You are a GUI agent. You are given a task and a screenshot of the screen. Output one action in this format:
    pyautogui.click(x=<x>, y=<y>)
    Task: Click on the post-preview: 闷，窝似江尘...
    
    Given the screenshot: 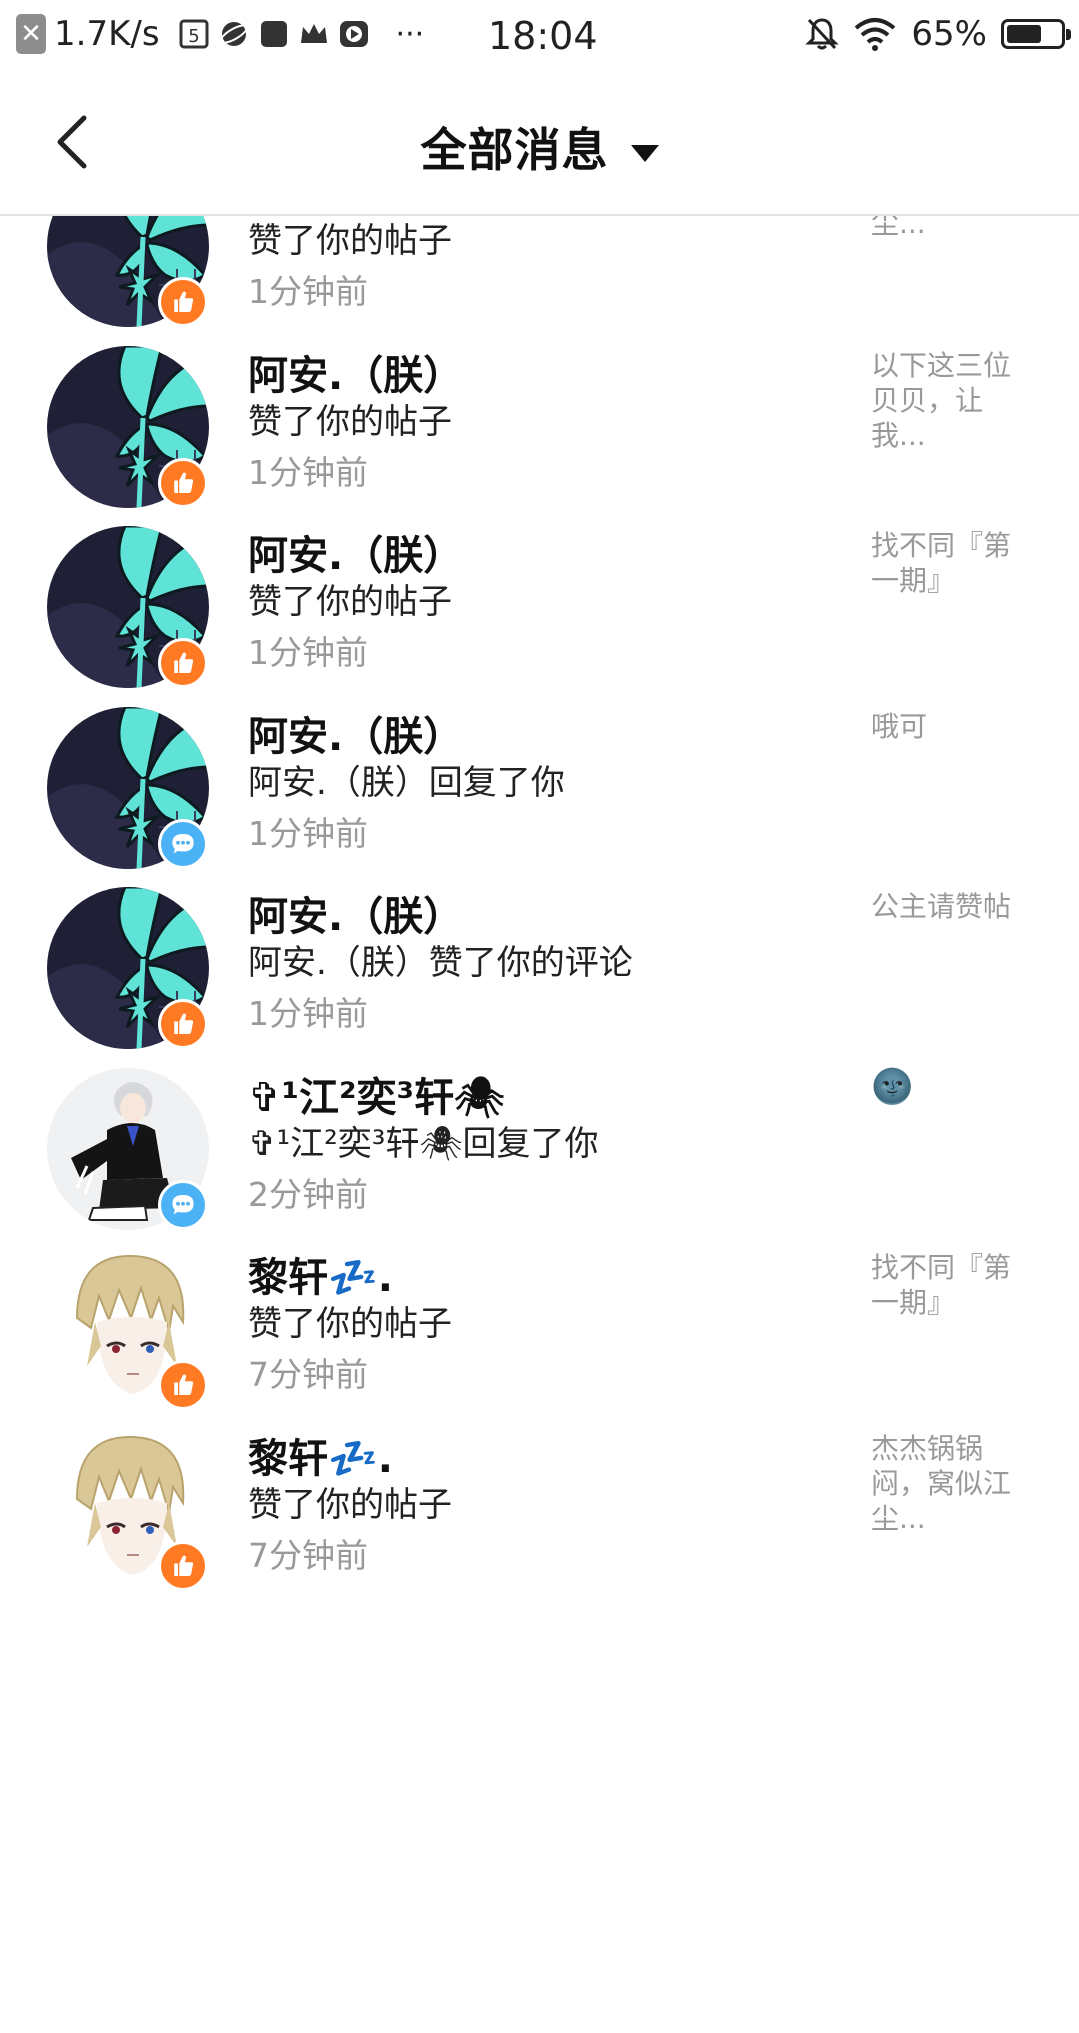 What is the action you would take?
    pyautogui.click(x=951, y=228)
    